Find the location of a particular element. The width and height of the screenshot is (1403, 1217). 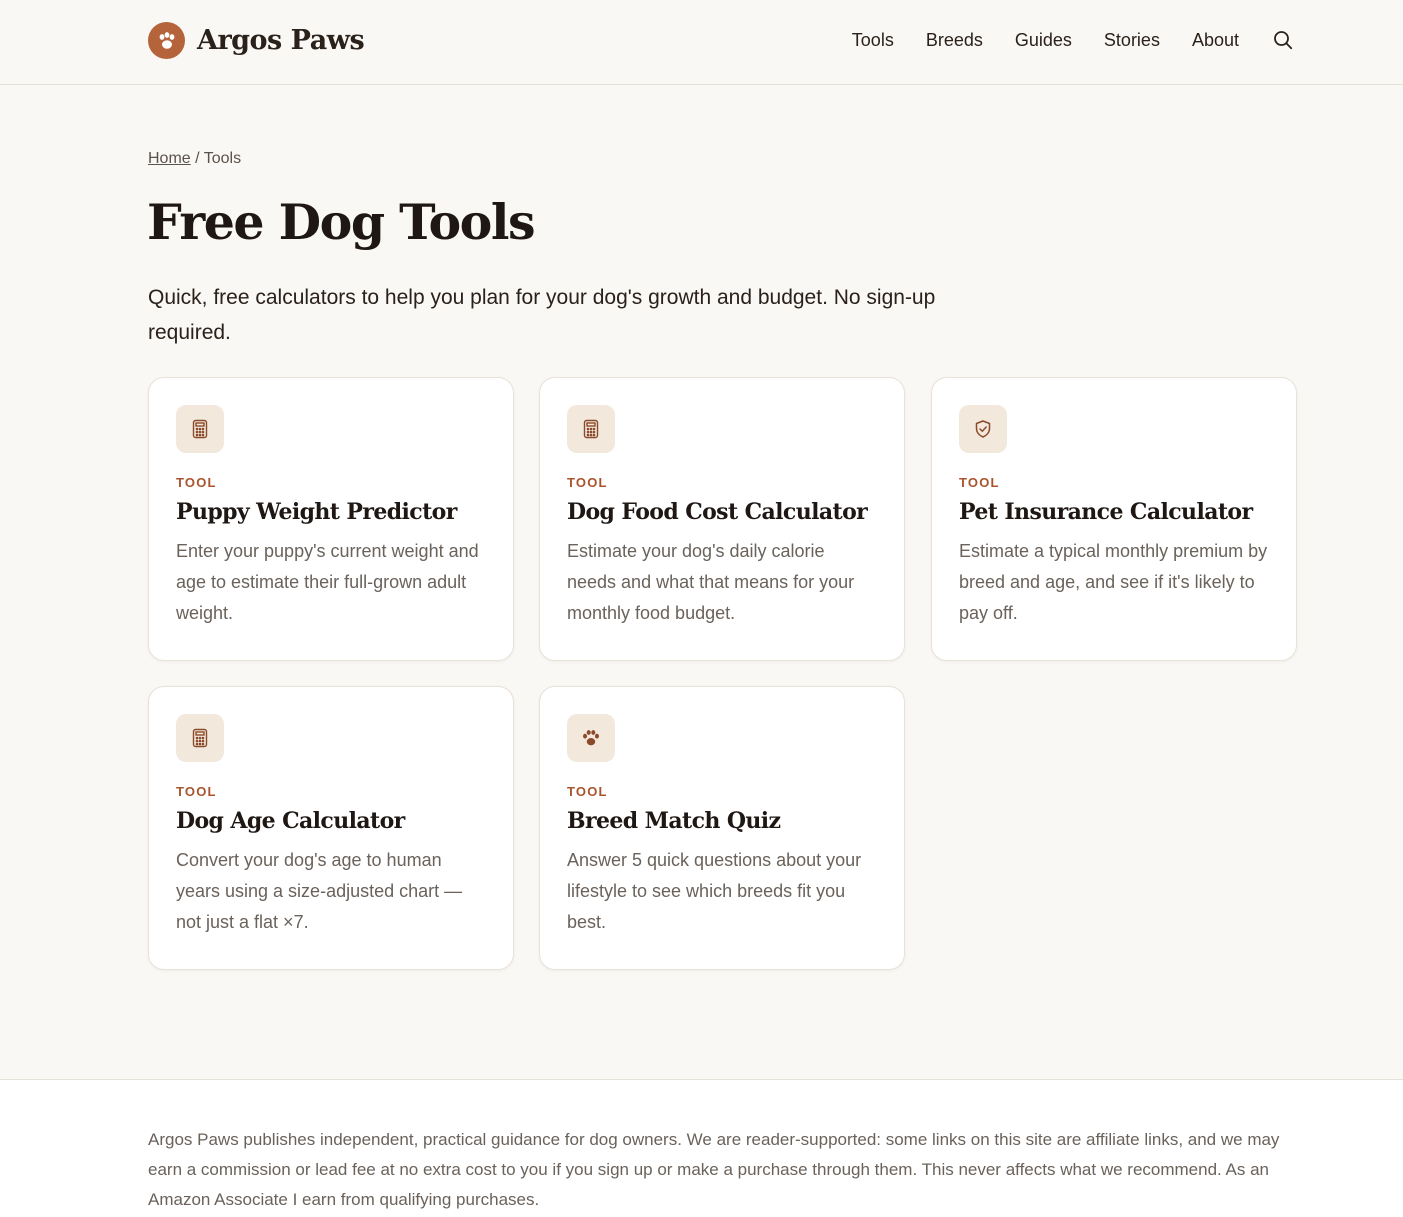

card-title: Dog Food Cost Calculator is located at coordinates (717, 512).